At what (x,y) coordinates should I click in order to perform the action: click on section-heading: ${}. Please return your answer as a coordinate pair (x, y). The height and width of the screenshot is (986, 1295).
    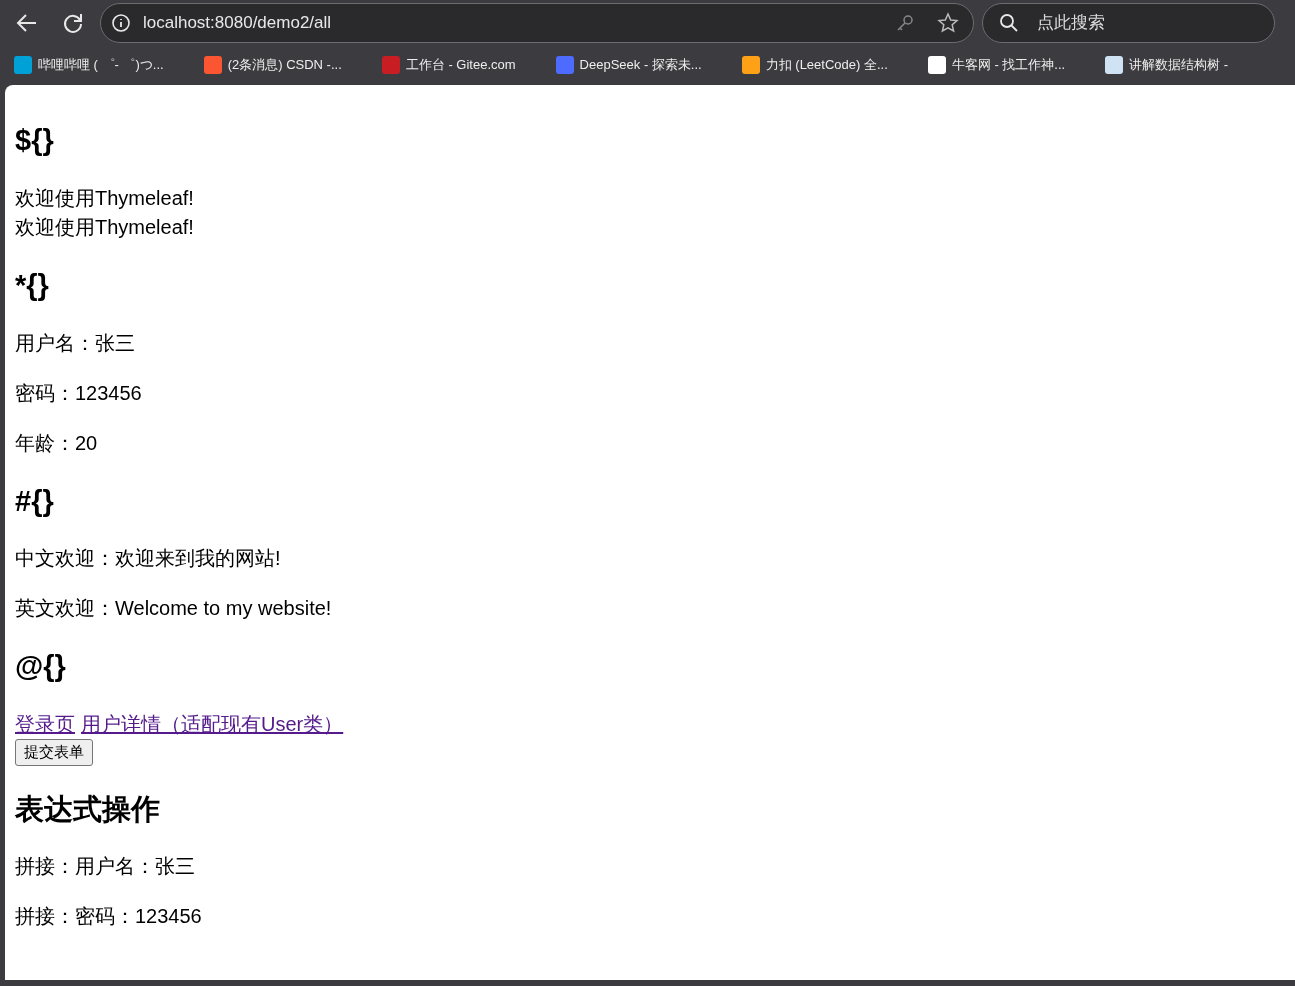
    Looking at the image, I should click on (35, 140).